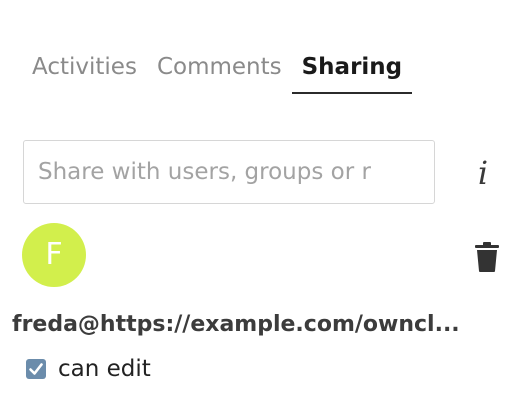 This screenshot has height=417, width=530. I want to click on checkmark-icon, so click(36, 369).